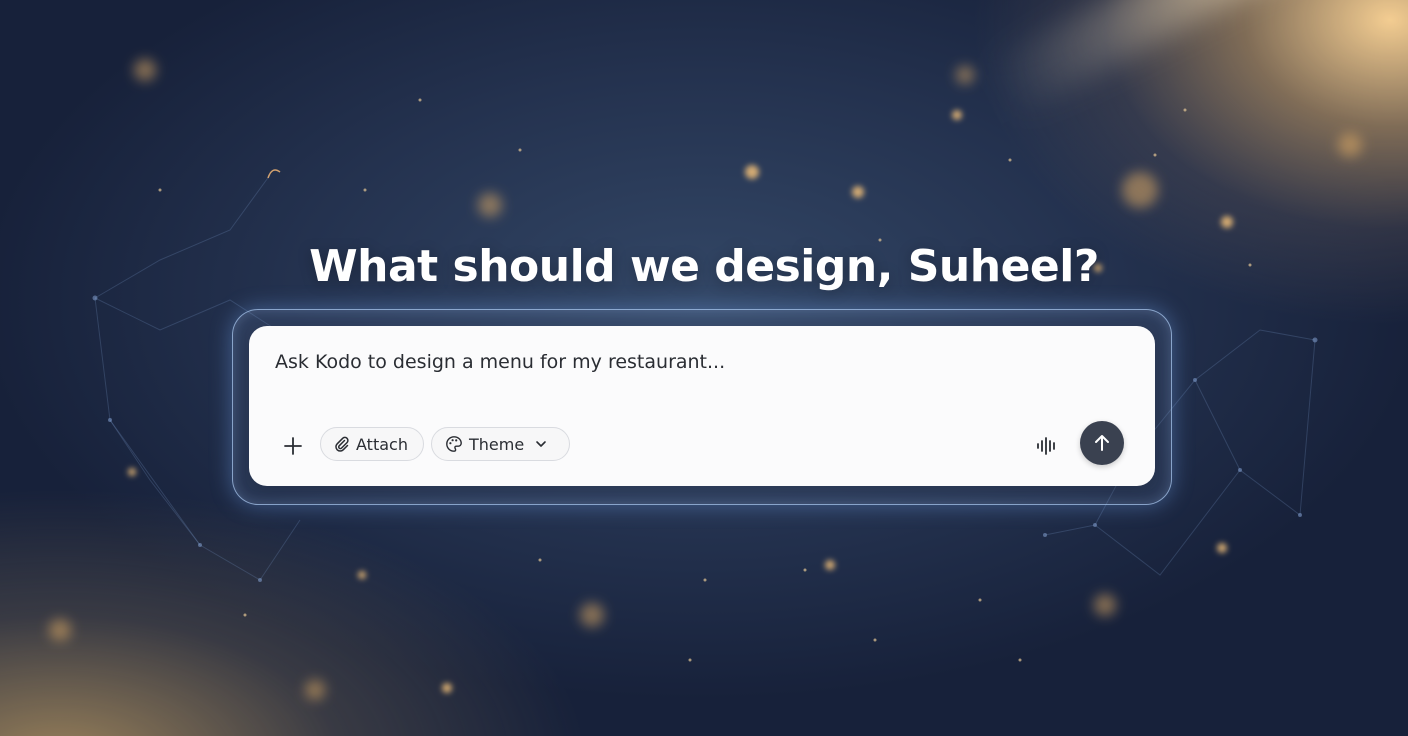 Image resolution: width=1408 pixels, height=736 pixels. I want to click on waveform-icon, so click(1046, 446).